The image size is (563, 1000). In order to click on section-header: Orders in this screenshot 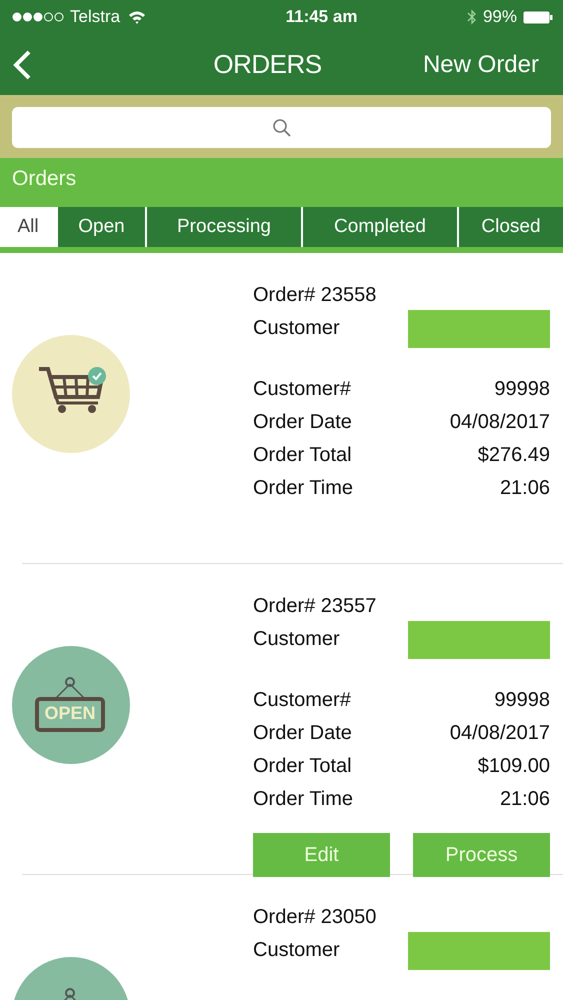, I will do `click(281, 180)`.